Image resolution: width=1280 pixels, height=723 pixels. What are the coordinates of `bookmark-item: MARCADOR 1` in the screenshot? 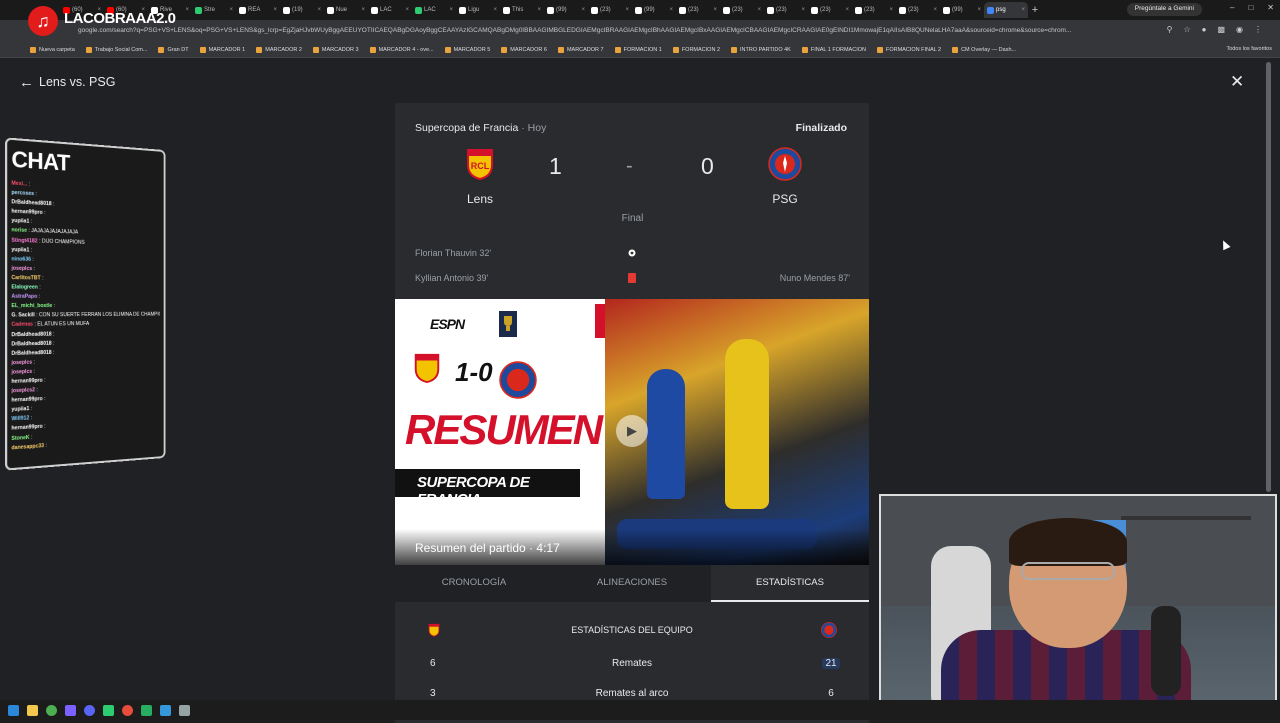 It's located at (222, 49).